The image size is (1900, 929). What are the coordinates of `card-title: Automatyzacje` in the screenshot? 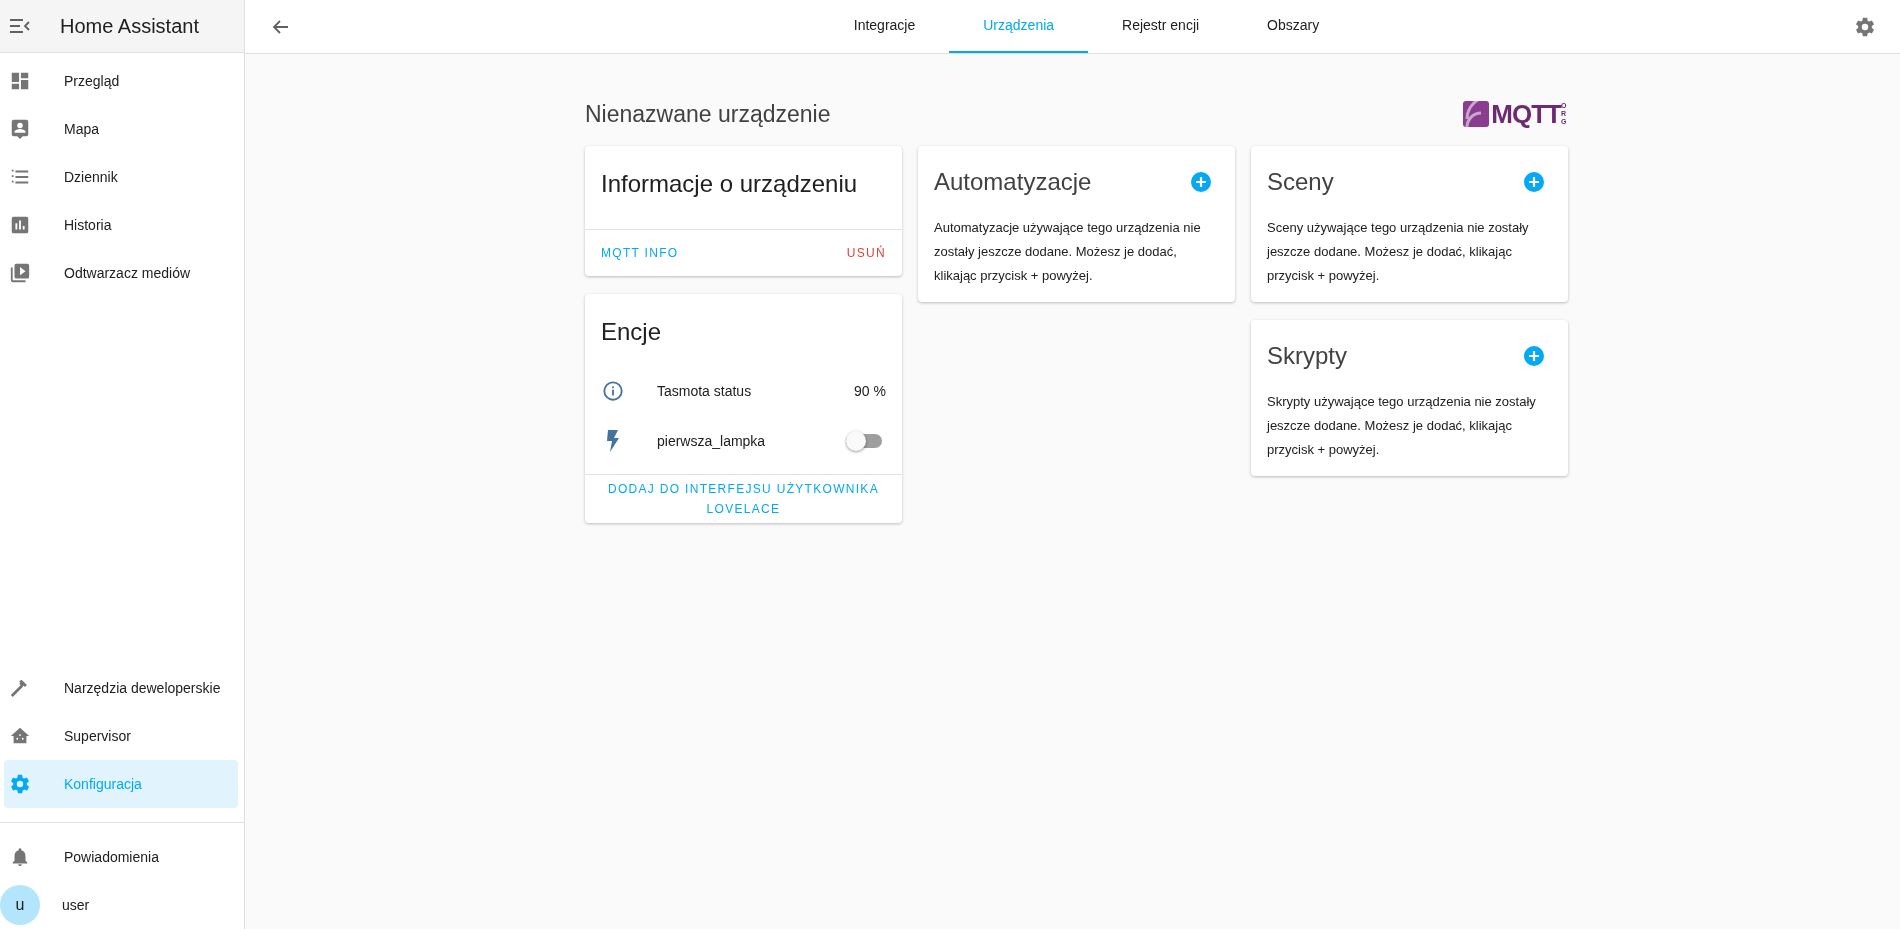 It's located at (1013, 182).